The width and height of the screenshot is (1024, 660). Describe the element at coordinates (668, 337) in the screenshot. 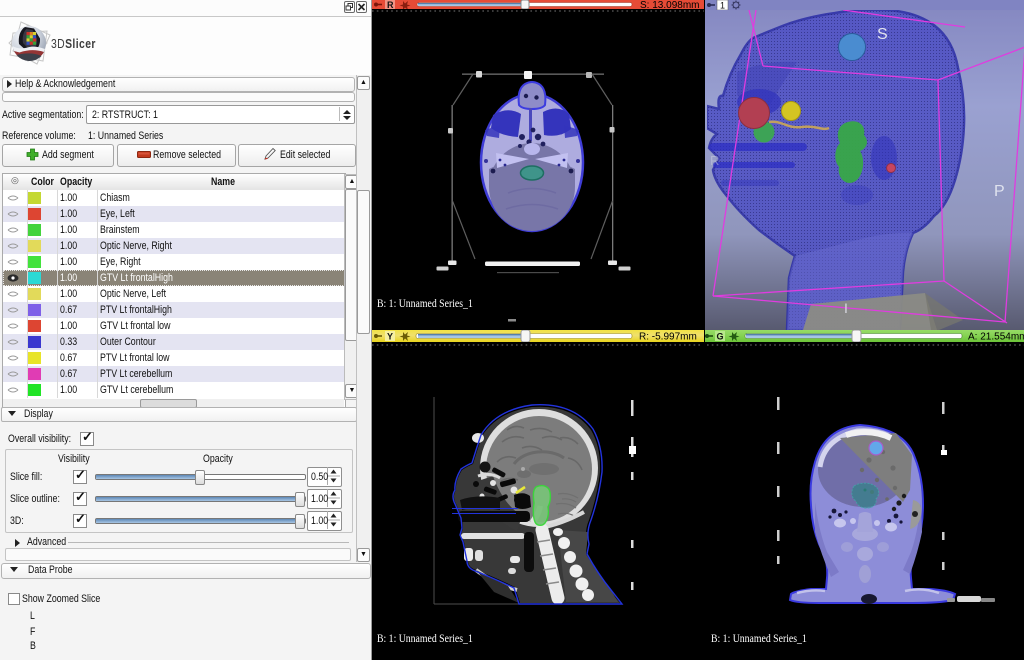

I see `svg-text: R: -5.997mm` at that location.